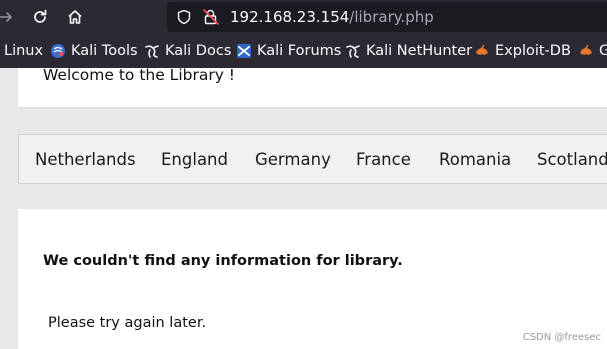 The image size is (607, 349). What do you see at coordinates (391, 17) in the screenshot?
I see `url-path: /library.php` at bounding box center [391, 17].